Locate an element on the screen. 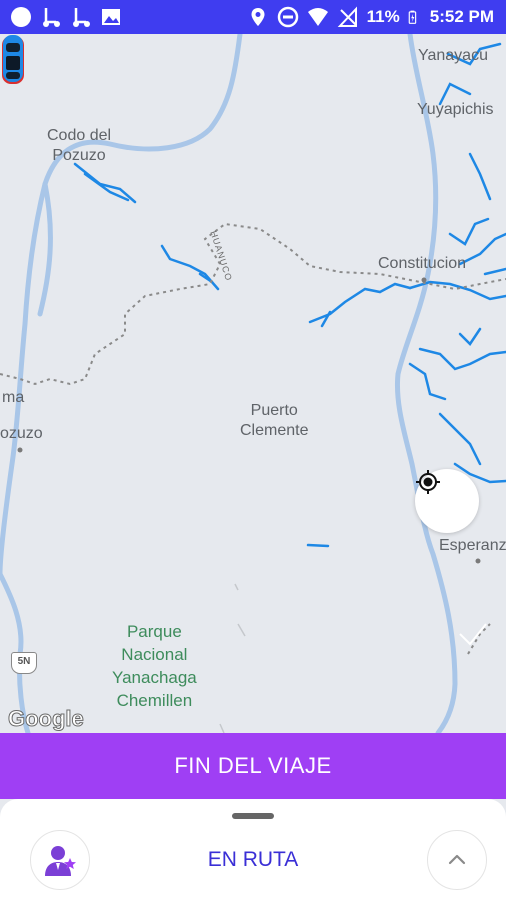 This screenshot has height=900, width=506. circle-icon is located at coordinates (21, 17).